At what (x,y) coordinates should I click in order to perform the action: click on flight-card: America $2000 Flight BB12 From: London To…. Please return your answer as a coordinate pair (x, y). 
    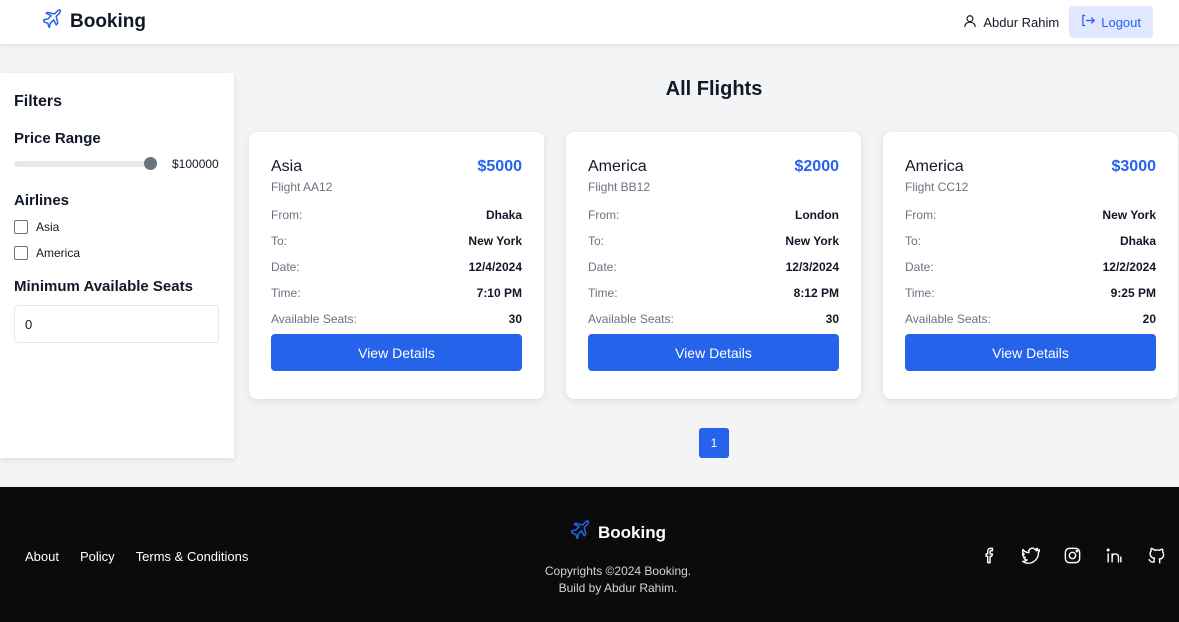
    Looking at the image, I should click on (713, 265).